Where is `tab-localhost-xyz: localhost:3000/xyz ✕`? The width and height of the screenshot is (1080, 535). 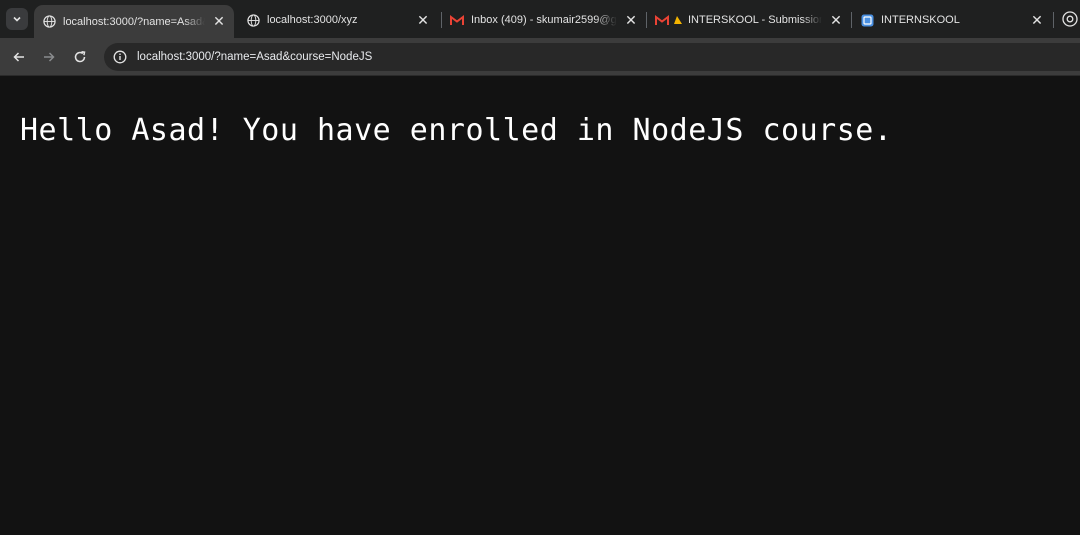 tab-localhost-xyz: localhost:3000/xyz ✕ is located at coordinates (338, 20).